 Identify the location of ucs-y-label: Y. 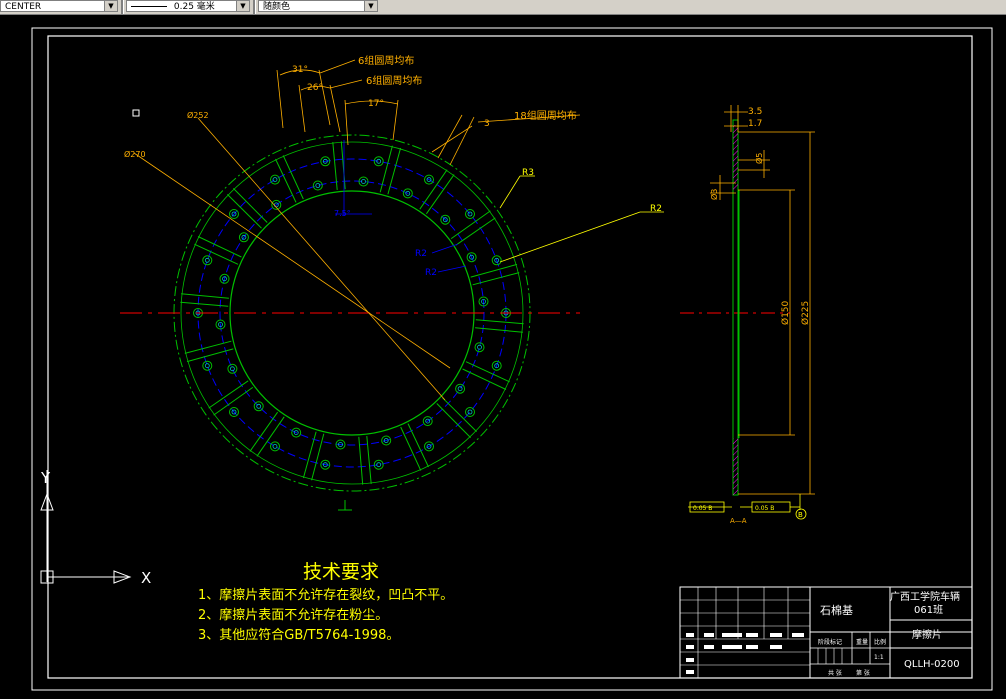
(45, 478).